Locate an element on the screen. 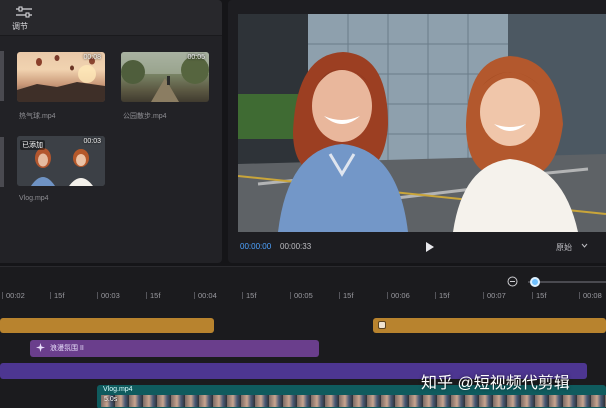  sparkle-icon is located at coordinates (40, 347).